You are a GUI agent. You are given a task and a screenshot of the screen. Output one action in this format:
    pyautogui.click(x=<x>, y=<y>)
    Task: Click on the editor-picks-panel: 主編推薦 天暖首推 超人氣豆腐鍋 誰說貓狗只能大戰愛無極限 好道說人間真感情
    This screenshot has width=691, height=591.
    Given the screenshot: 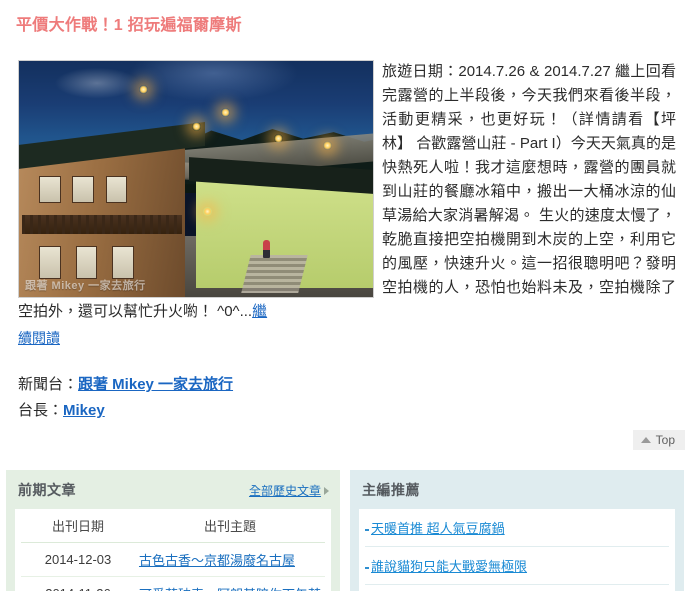 What is the action you would take?
    pyautogui.click(x=517, y=530)
    